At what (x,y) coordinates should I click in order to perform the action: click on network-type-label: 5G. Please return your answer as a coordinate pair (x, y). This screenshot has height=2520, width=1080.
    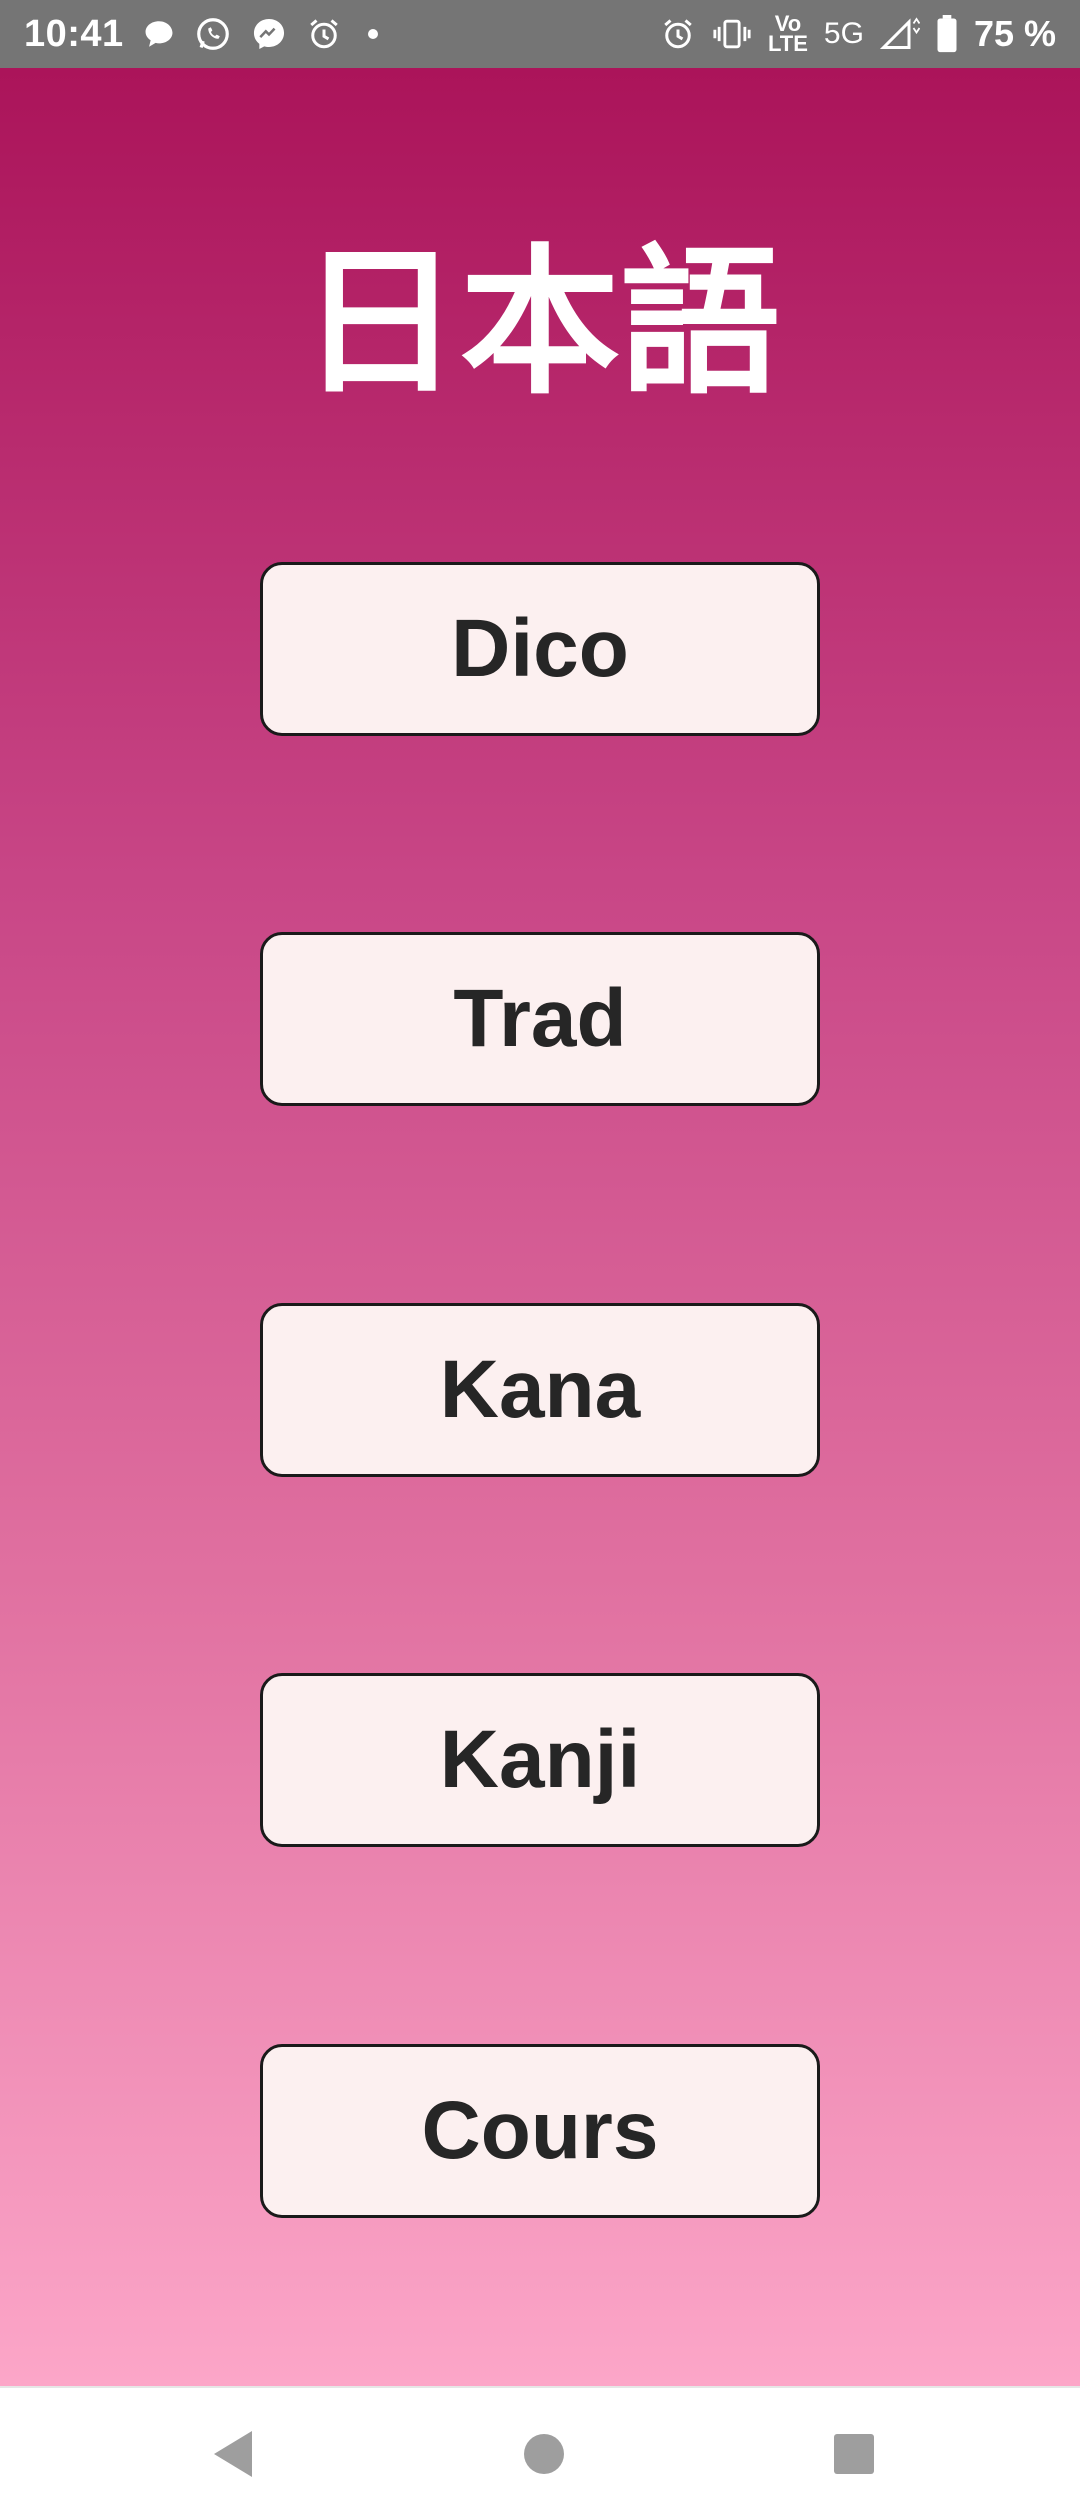
    Looking at the image, I should click on (843, 33).